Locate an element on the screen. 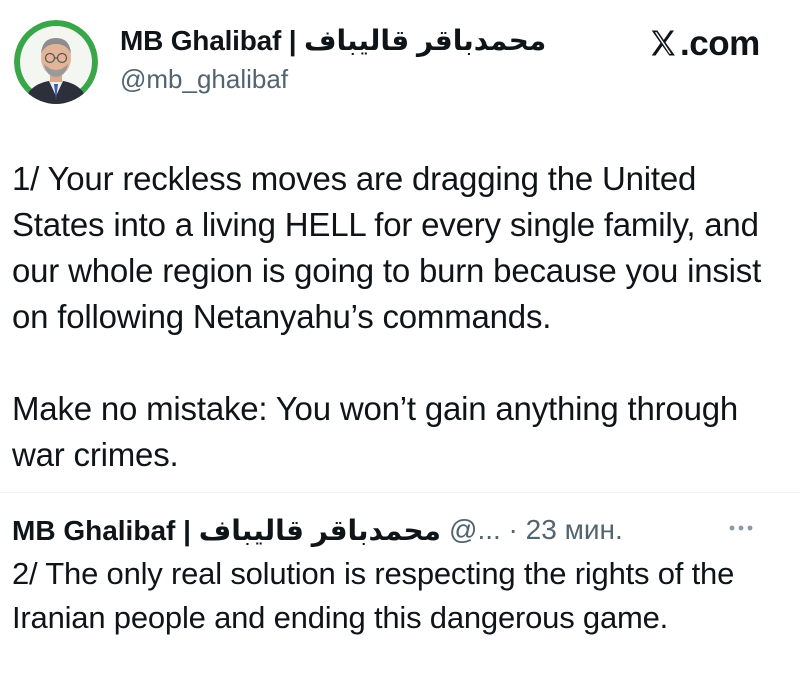 The image size is (800, 697). user-handle: @mb_ghalibaf is located at coordinates (204, 79).